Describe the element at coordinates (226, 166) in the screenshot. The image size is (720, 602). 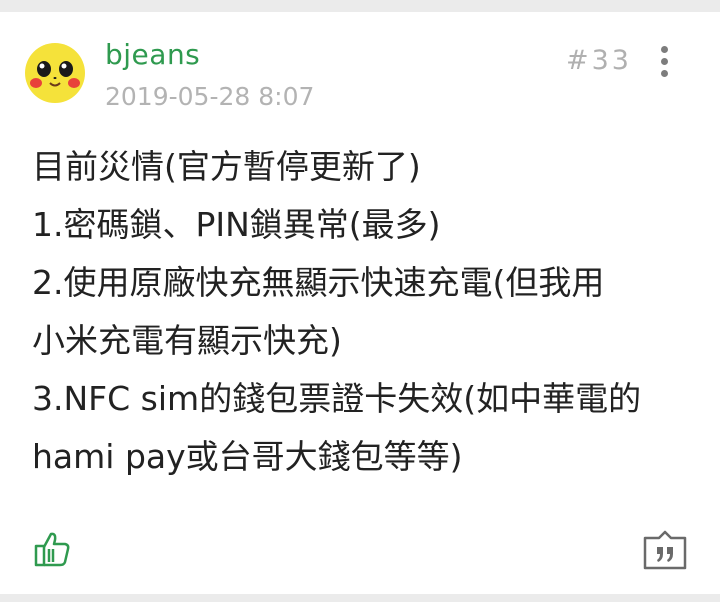
I see `post-line: 目前災情(官方暫停更新了)` at that location.